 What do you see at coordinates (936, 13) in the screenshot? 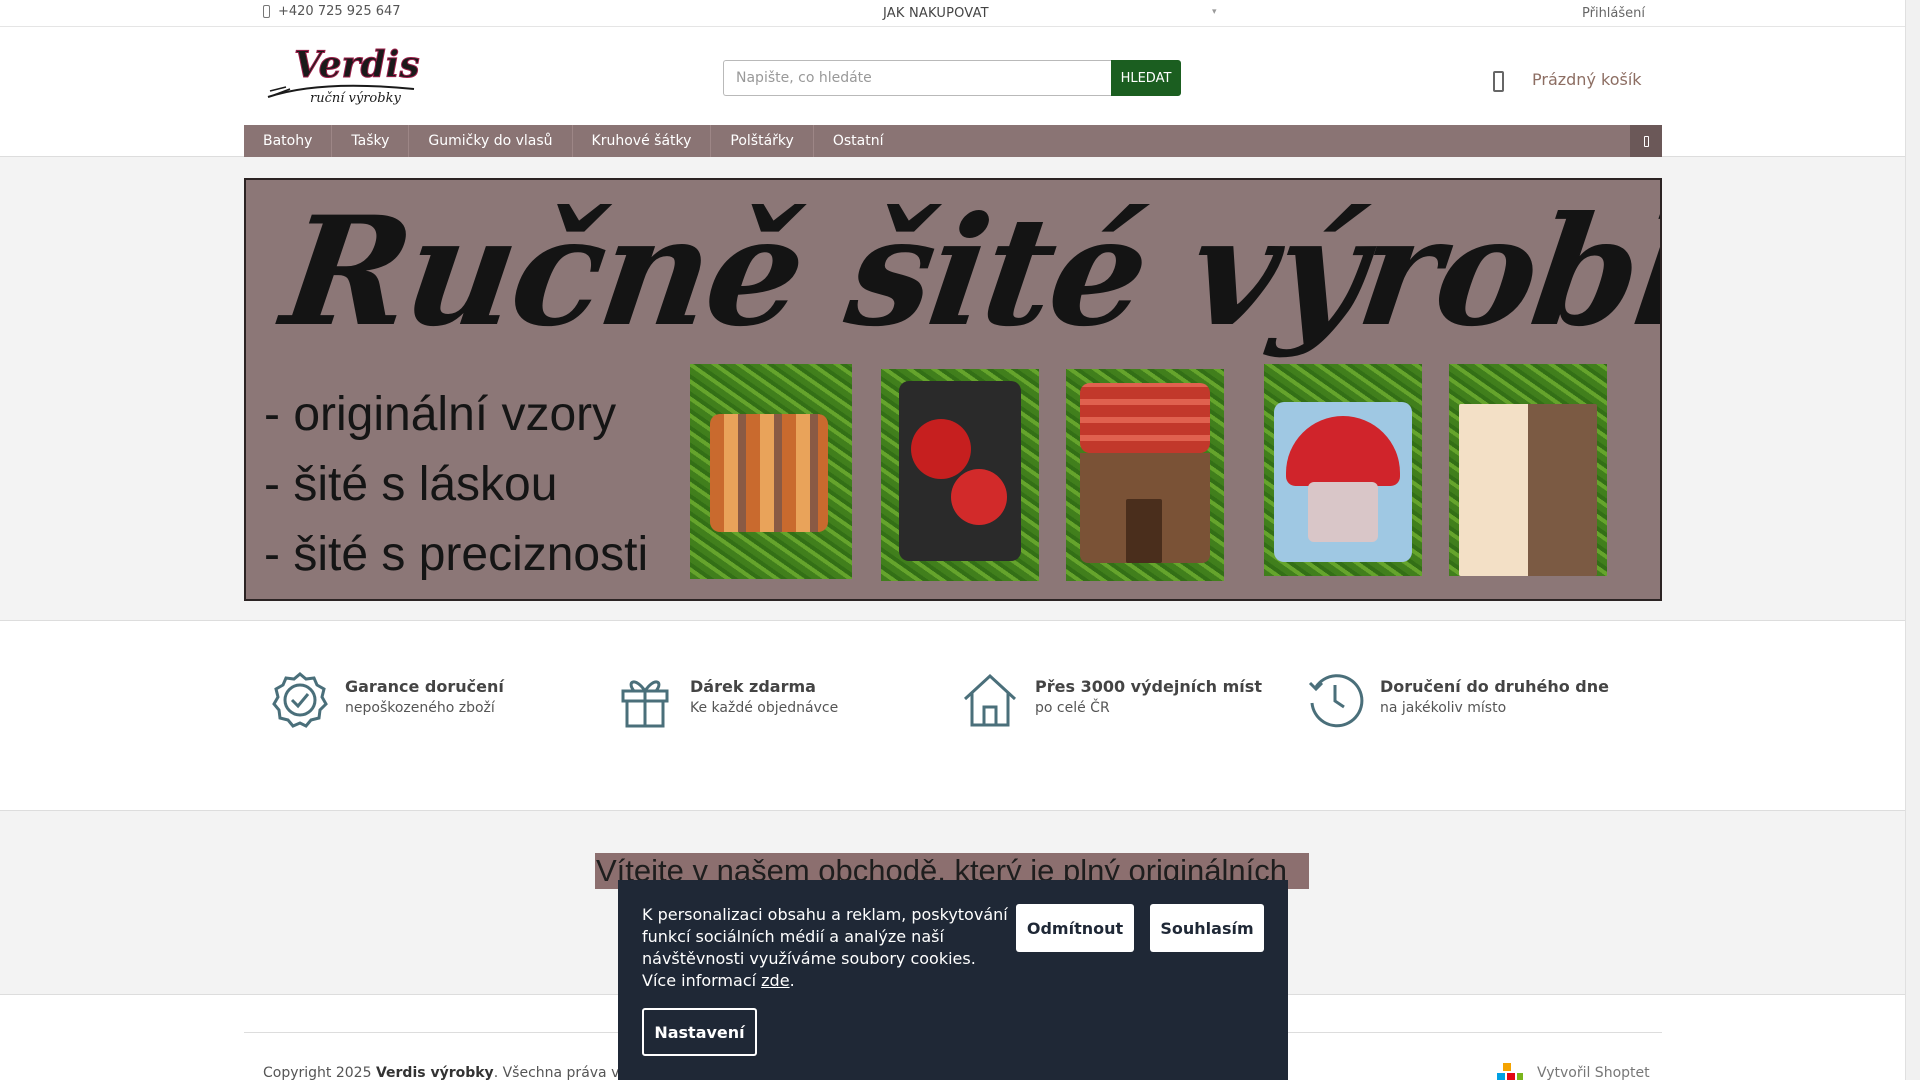
I see `how-to-buy-link: JAK NAKUPOVAT` at bounding box center [936, 13].